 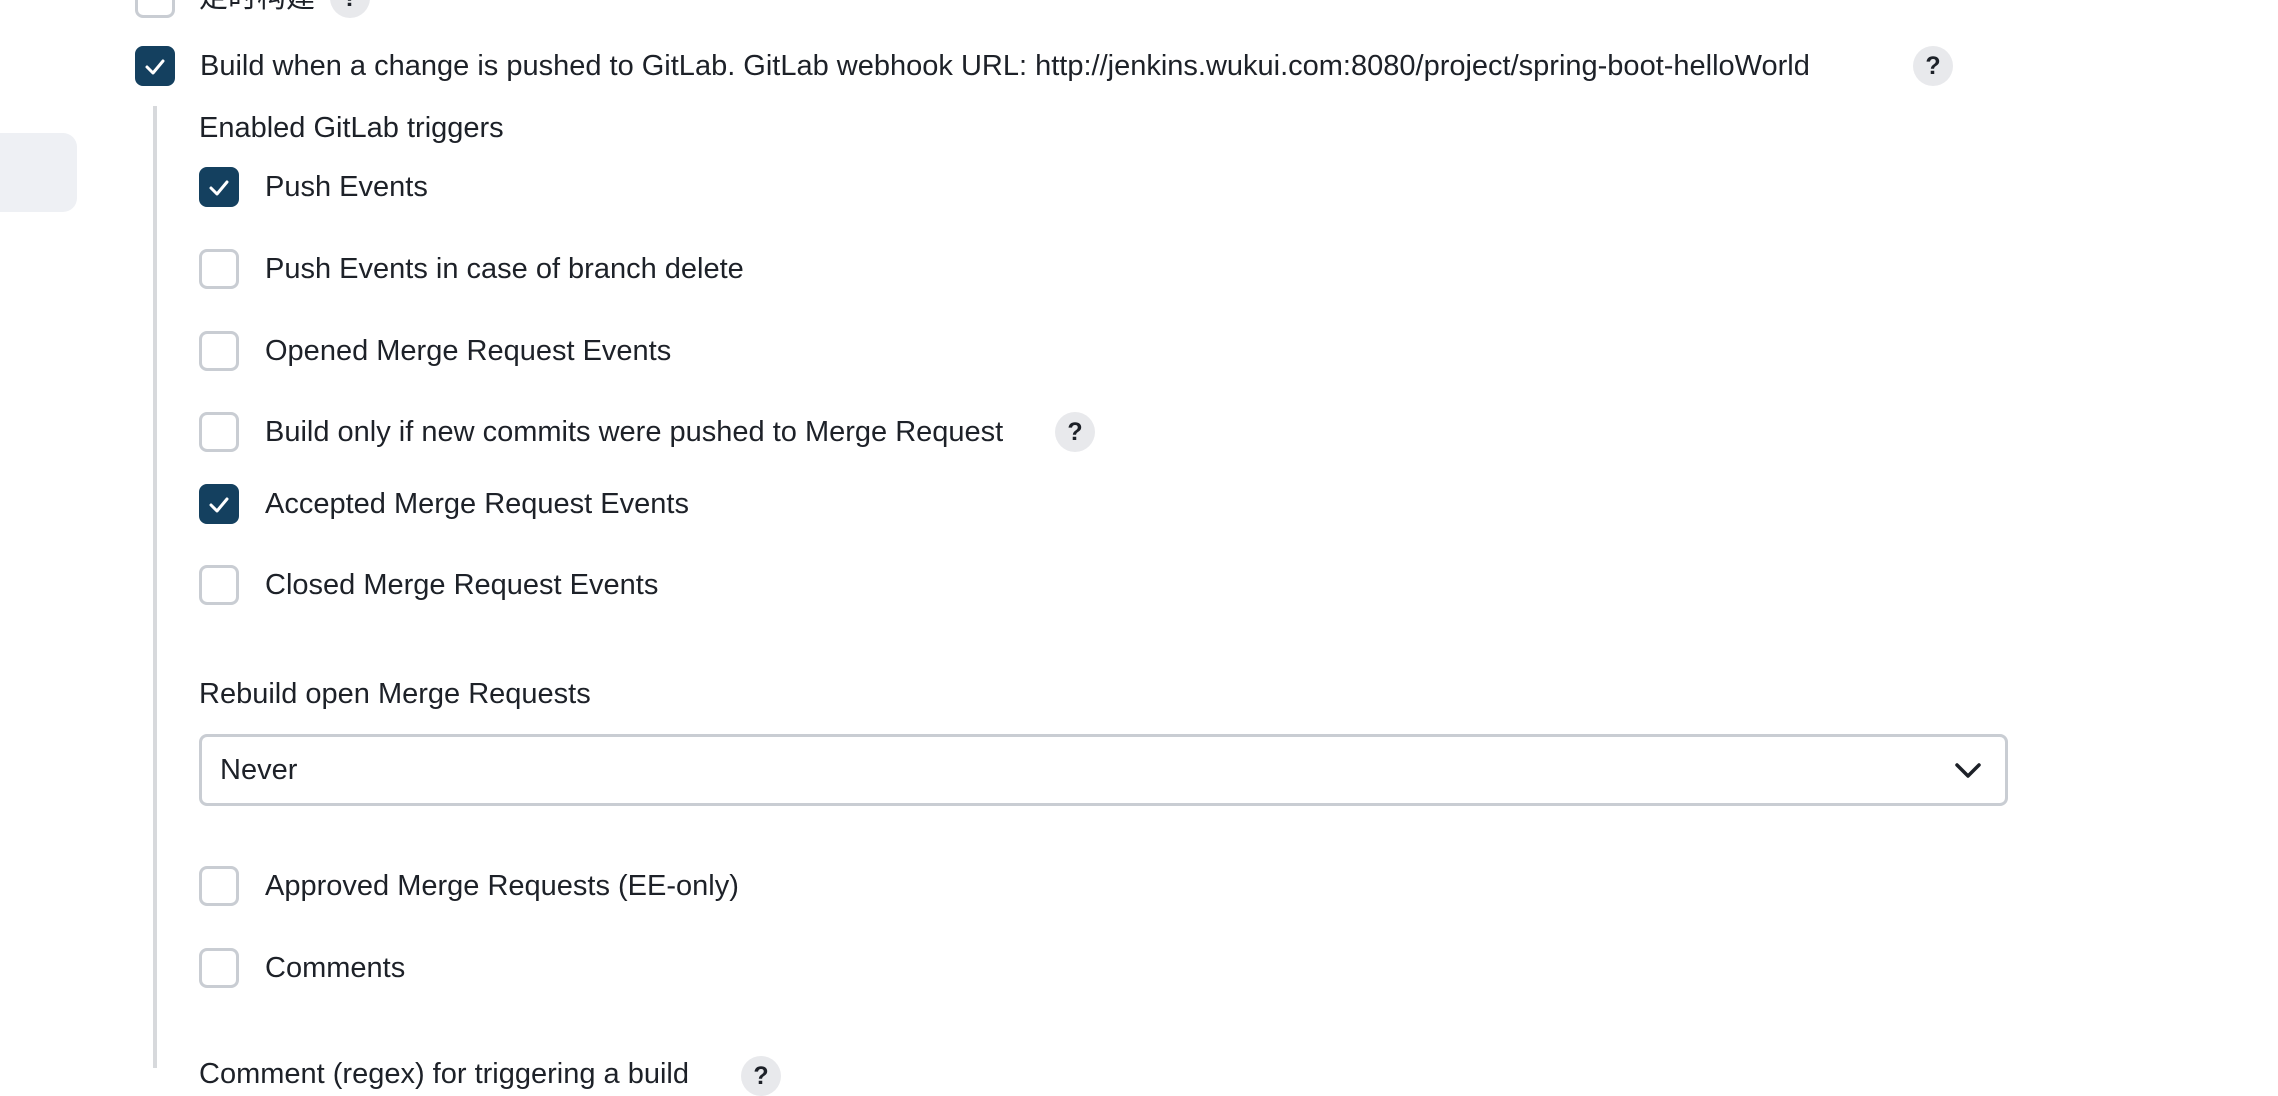 I want to click on gitlab-trigger-help-icon: ?, so click(x=1933, y=66).